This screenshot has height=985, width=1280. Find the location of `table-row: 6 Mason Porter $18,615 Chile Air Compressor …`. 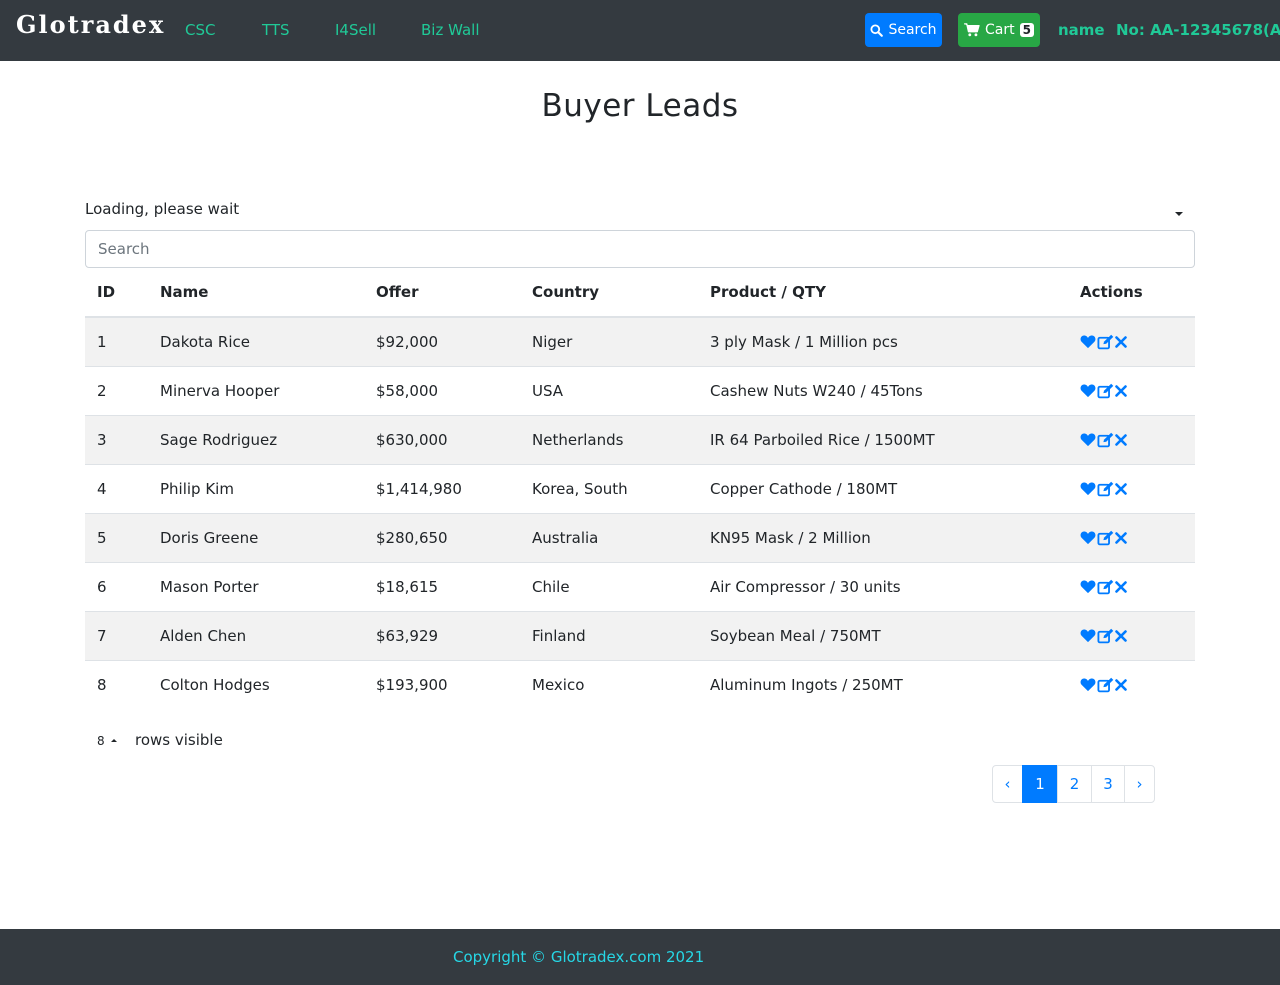

table-row: 6 Mason Porter $18,615 Chile Air Compressor … is located at coordinates (640, 586).